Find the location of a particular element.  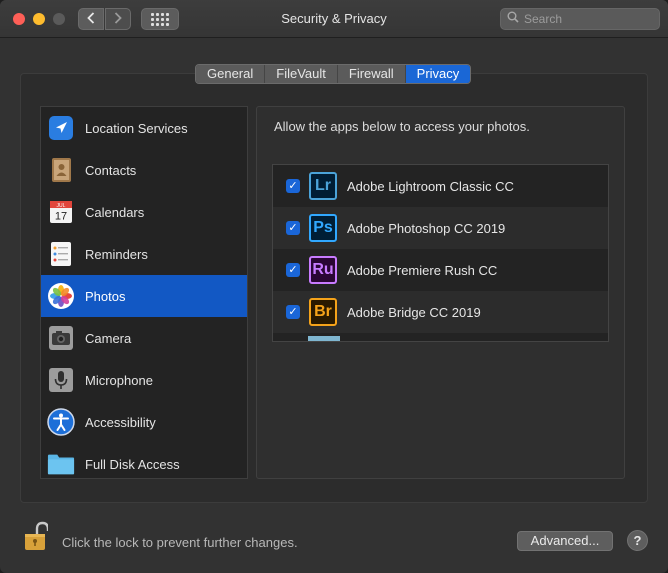

camera-icon is located at coordinates (61, 338).